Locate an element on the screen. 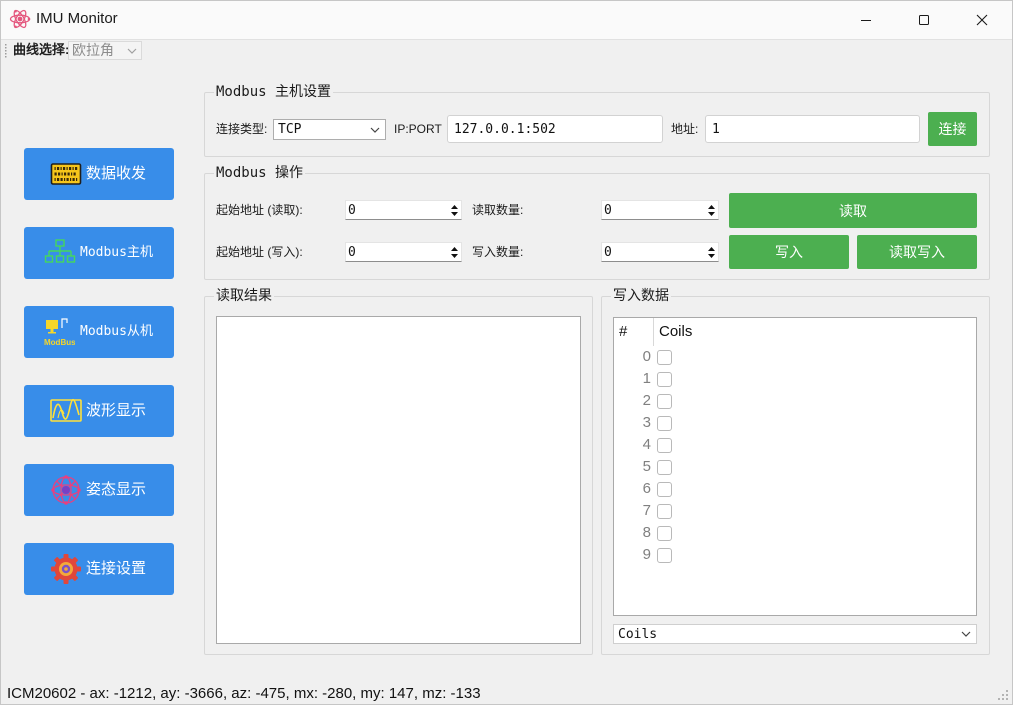 This screenshot has width=1013, height=705. data-type-select: Coils is located at coordinates (795, 634).